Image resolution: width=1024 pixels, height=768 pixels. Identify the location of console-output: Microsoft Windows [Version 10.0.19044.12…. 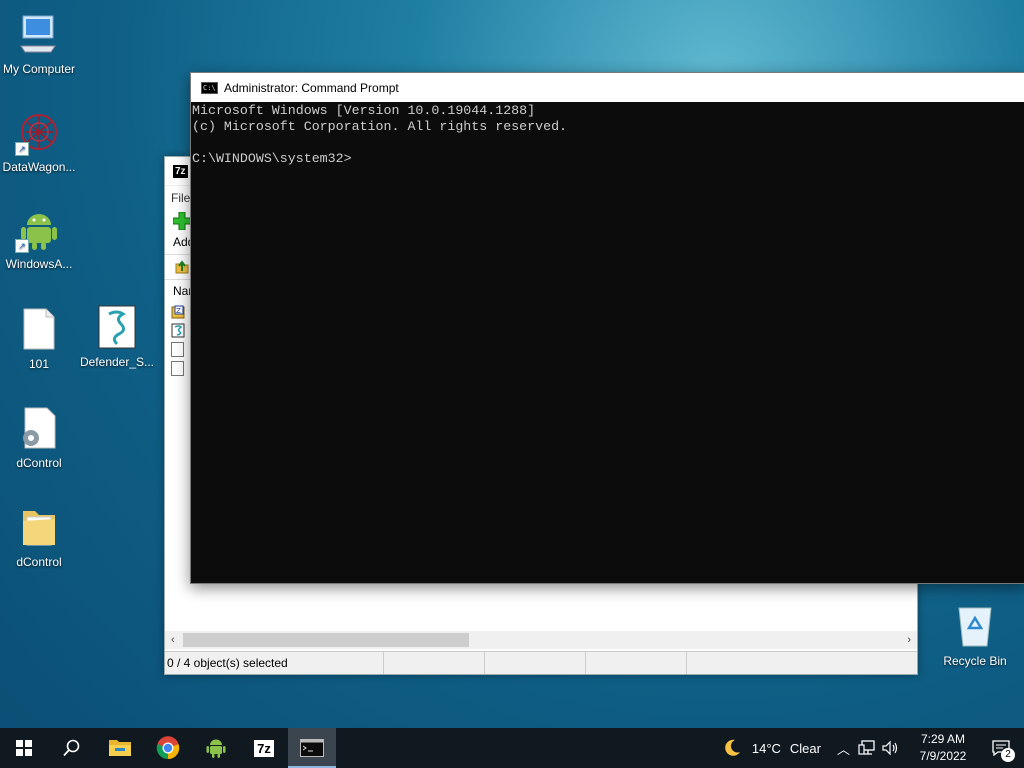
(607, 134).